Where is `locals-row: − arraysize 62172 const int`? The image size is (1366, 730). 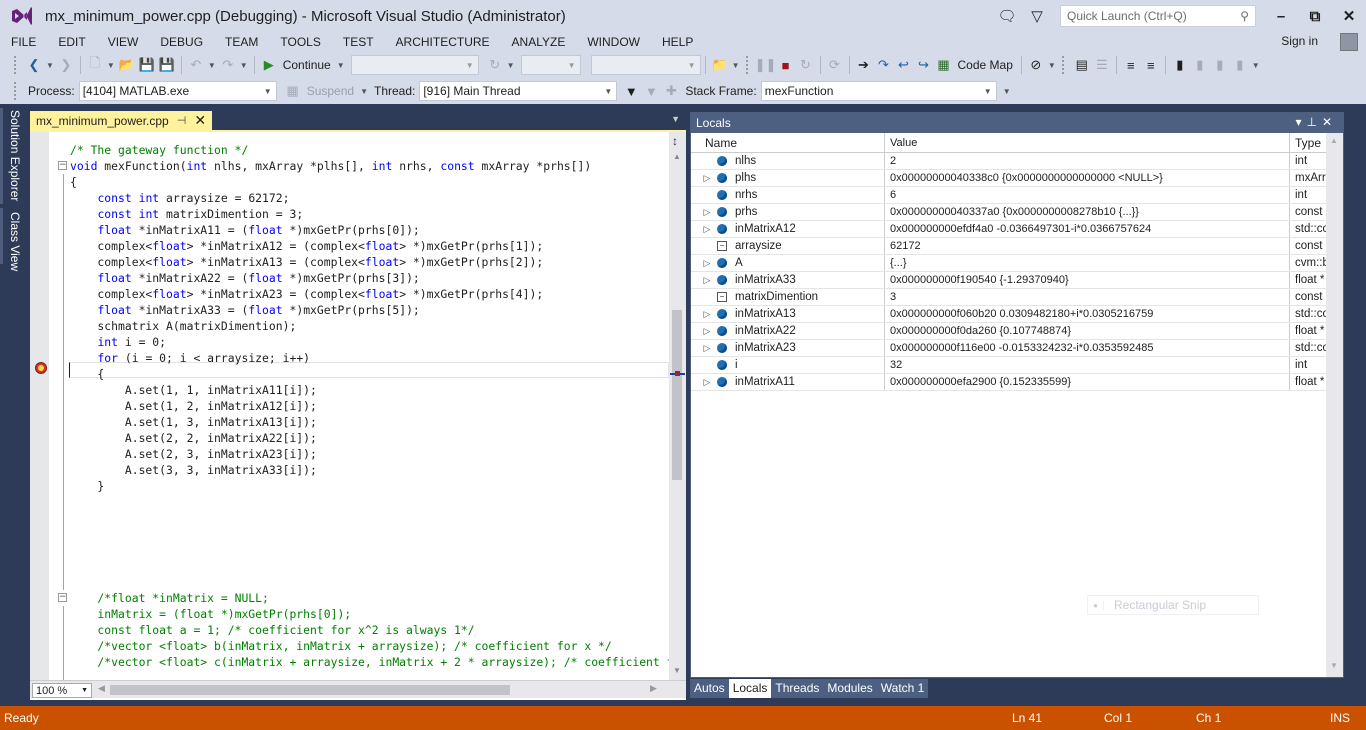
locals-row: − arraysize 62172 const int is located at coordinates (1017, 246).